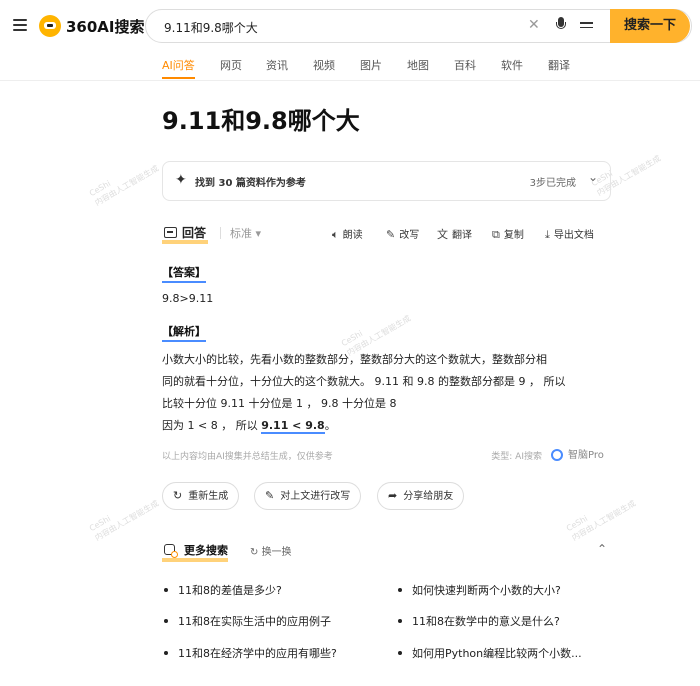  What do you see at coordinates (277, 65) in the screenshot?
I see `tab-news: 资讯` at bounding box center [277, 65].